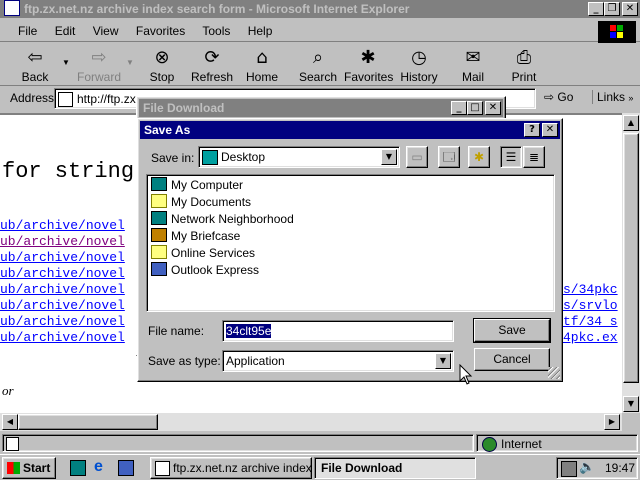 This screenshot has width=640, height=480. What do you see at coordinates (459, 108) in the screenshot?
I see `file-download-minimize-button: _` at bounding box center [459, 108].